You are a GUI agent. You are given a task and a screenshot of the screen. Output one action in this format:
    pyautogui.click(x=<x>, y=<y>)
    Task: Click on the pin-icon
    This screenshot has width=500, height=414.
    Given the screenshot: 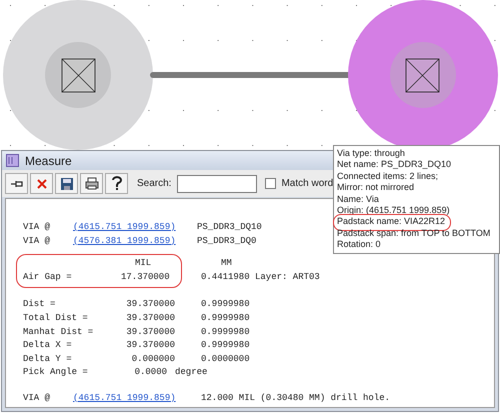 What is the action you would take?
    pyautogui.click(x=17, y=183)
    